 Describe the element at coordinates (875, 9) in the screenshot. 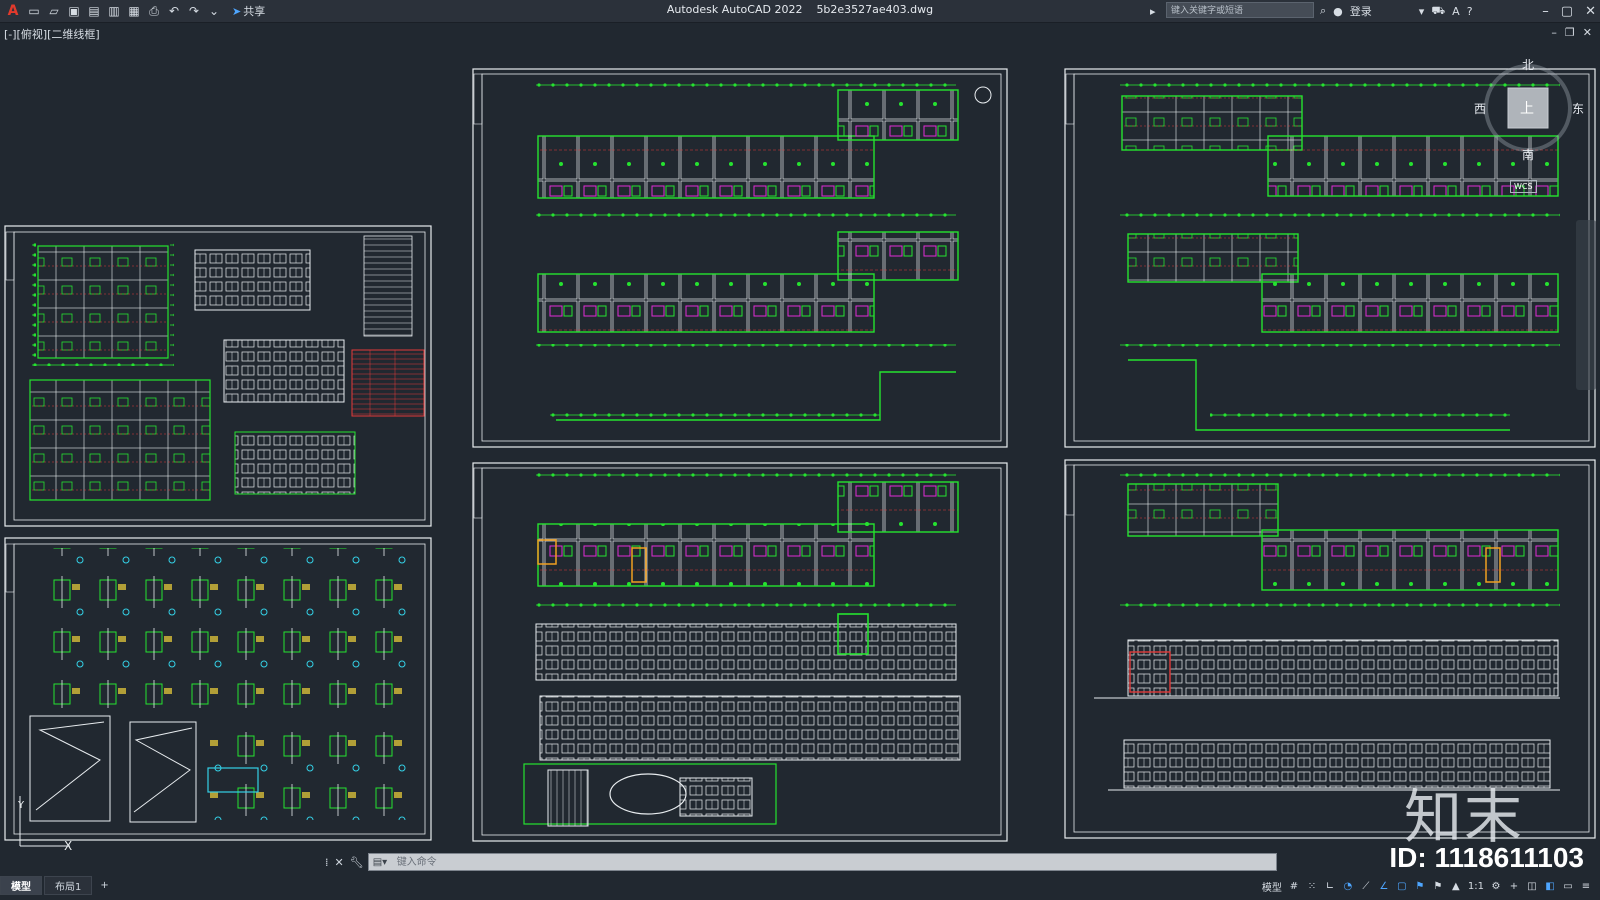

I see `file-name: 5b2e3527ae403.dwg` at that location.